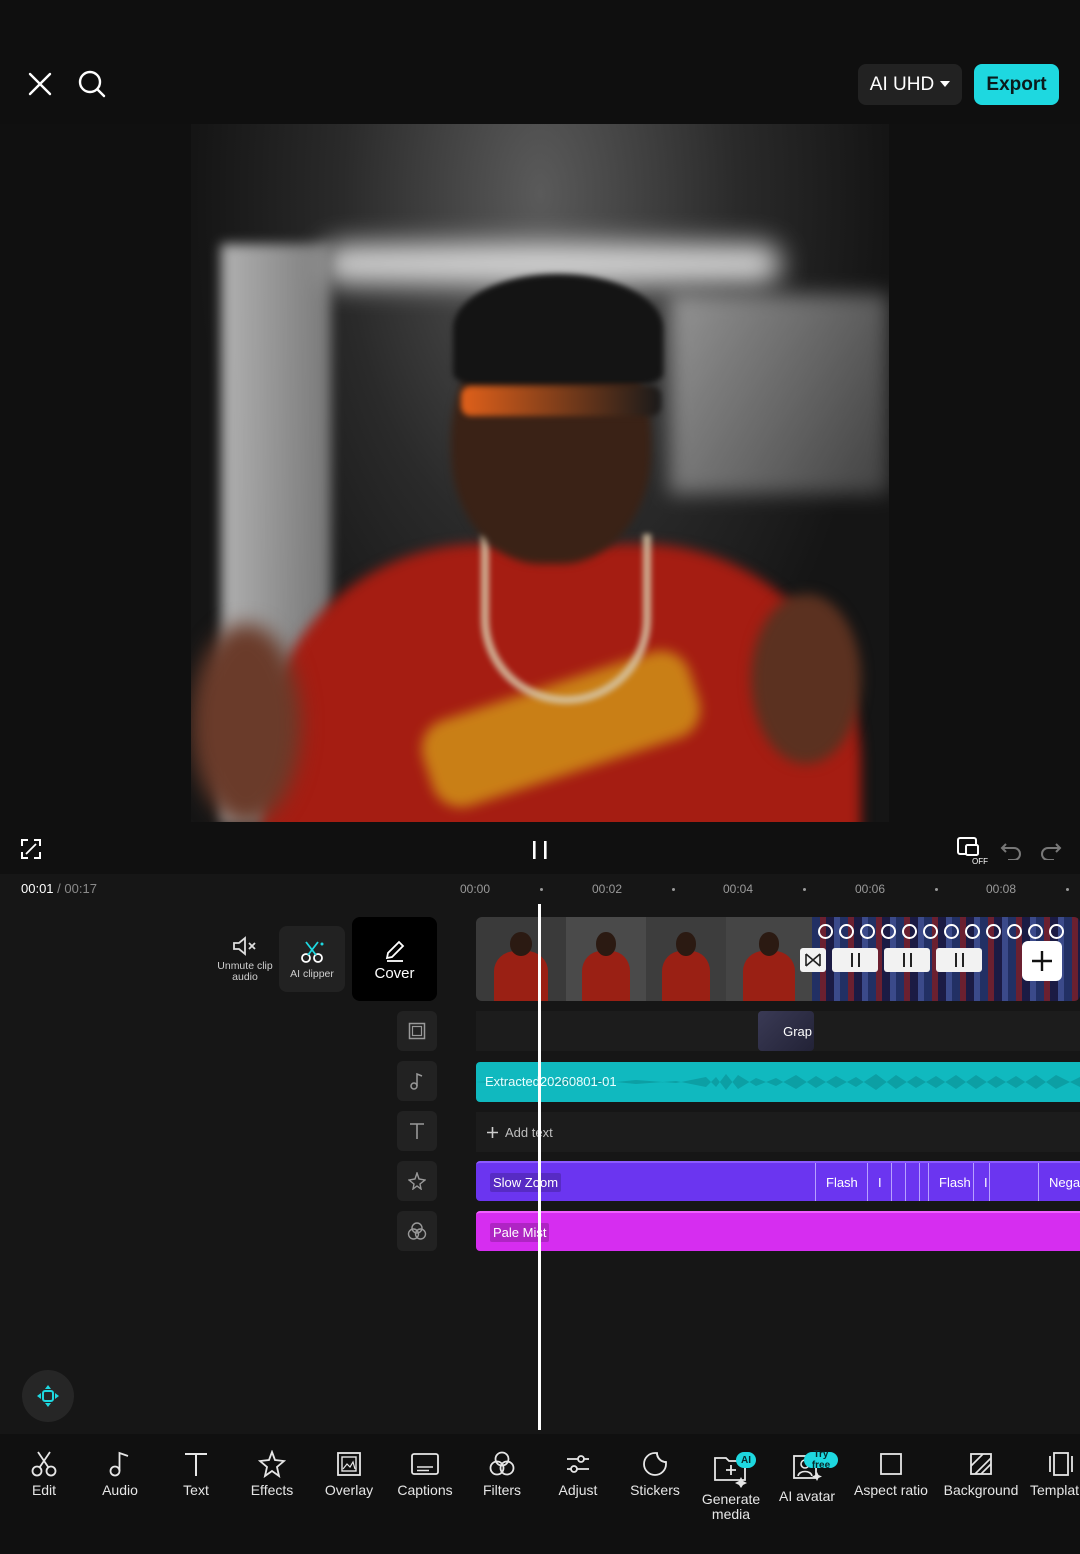 Image resolution: width=1080 pixels, height=1554 pixels. Describe the element at coordinates (746, 1460) in the screenshot. I see `ai-badge: AI` at that location.